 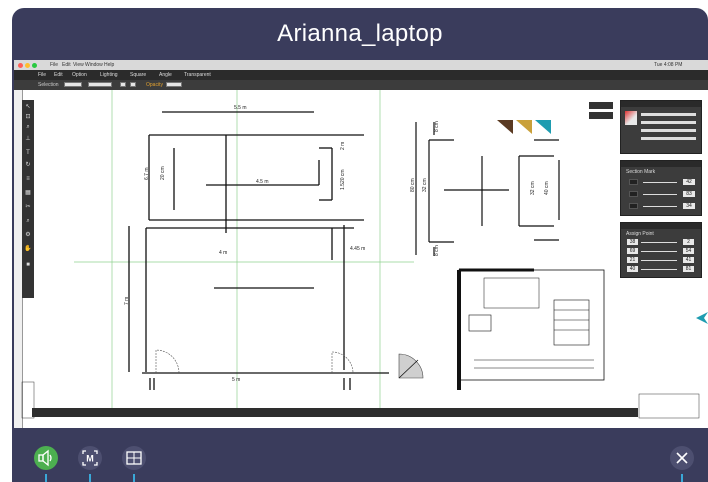 I want to click on window-title: Arianna_laptop, so click(x=360, y=33).